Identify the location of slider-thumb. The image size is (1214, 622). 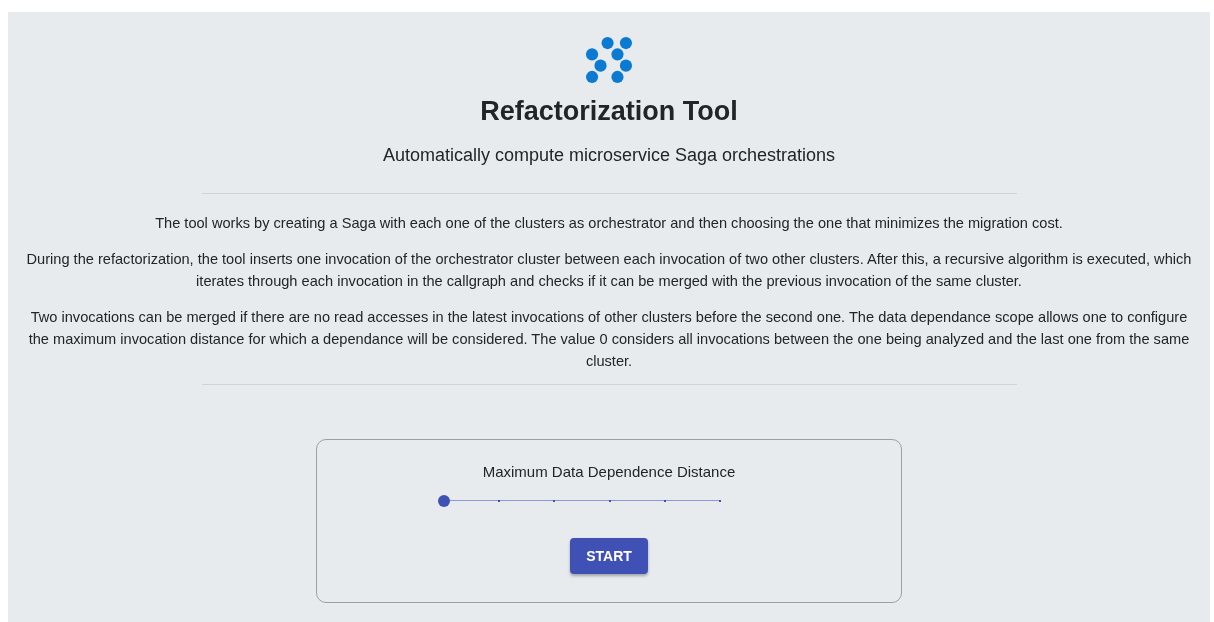
(444, 501).